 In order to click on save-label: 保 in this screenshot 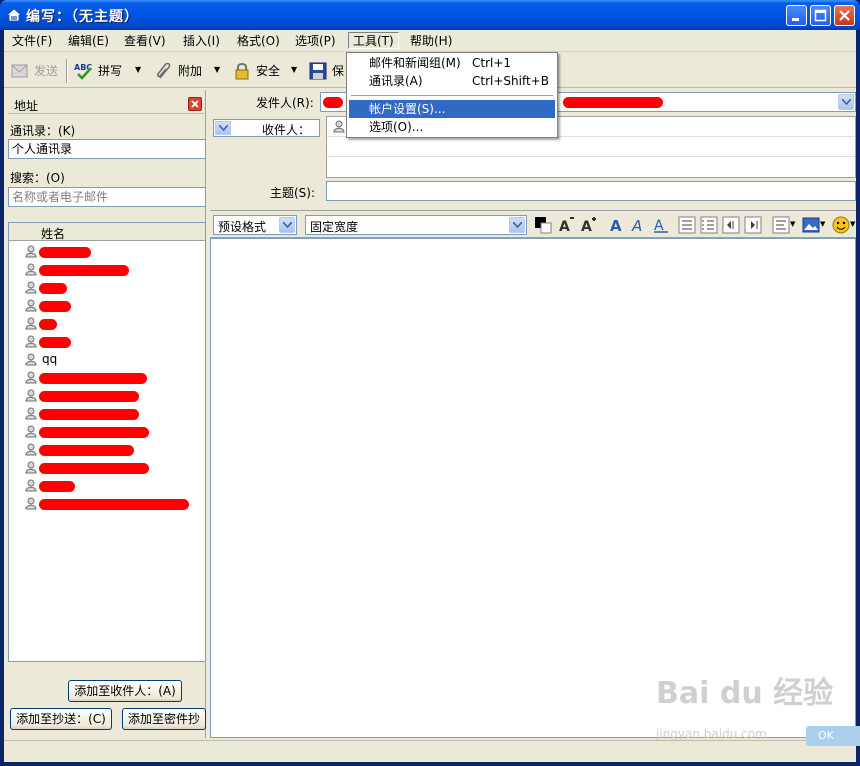, I will do `click(338, 71)`.